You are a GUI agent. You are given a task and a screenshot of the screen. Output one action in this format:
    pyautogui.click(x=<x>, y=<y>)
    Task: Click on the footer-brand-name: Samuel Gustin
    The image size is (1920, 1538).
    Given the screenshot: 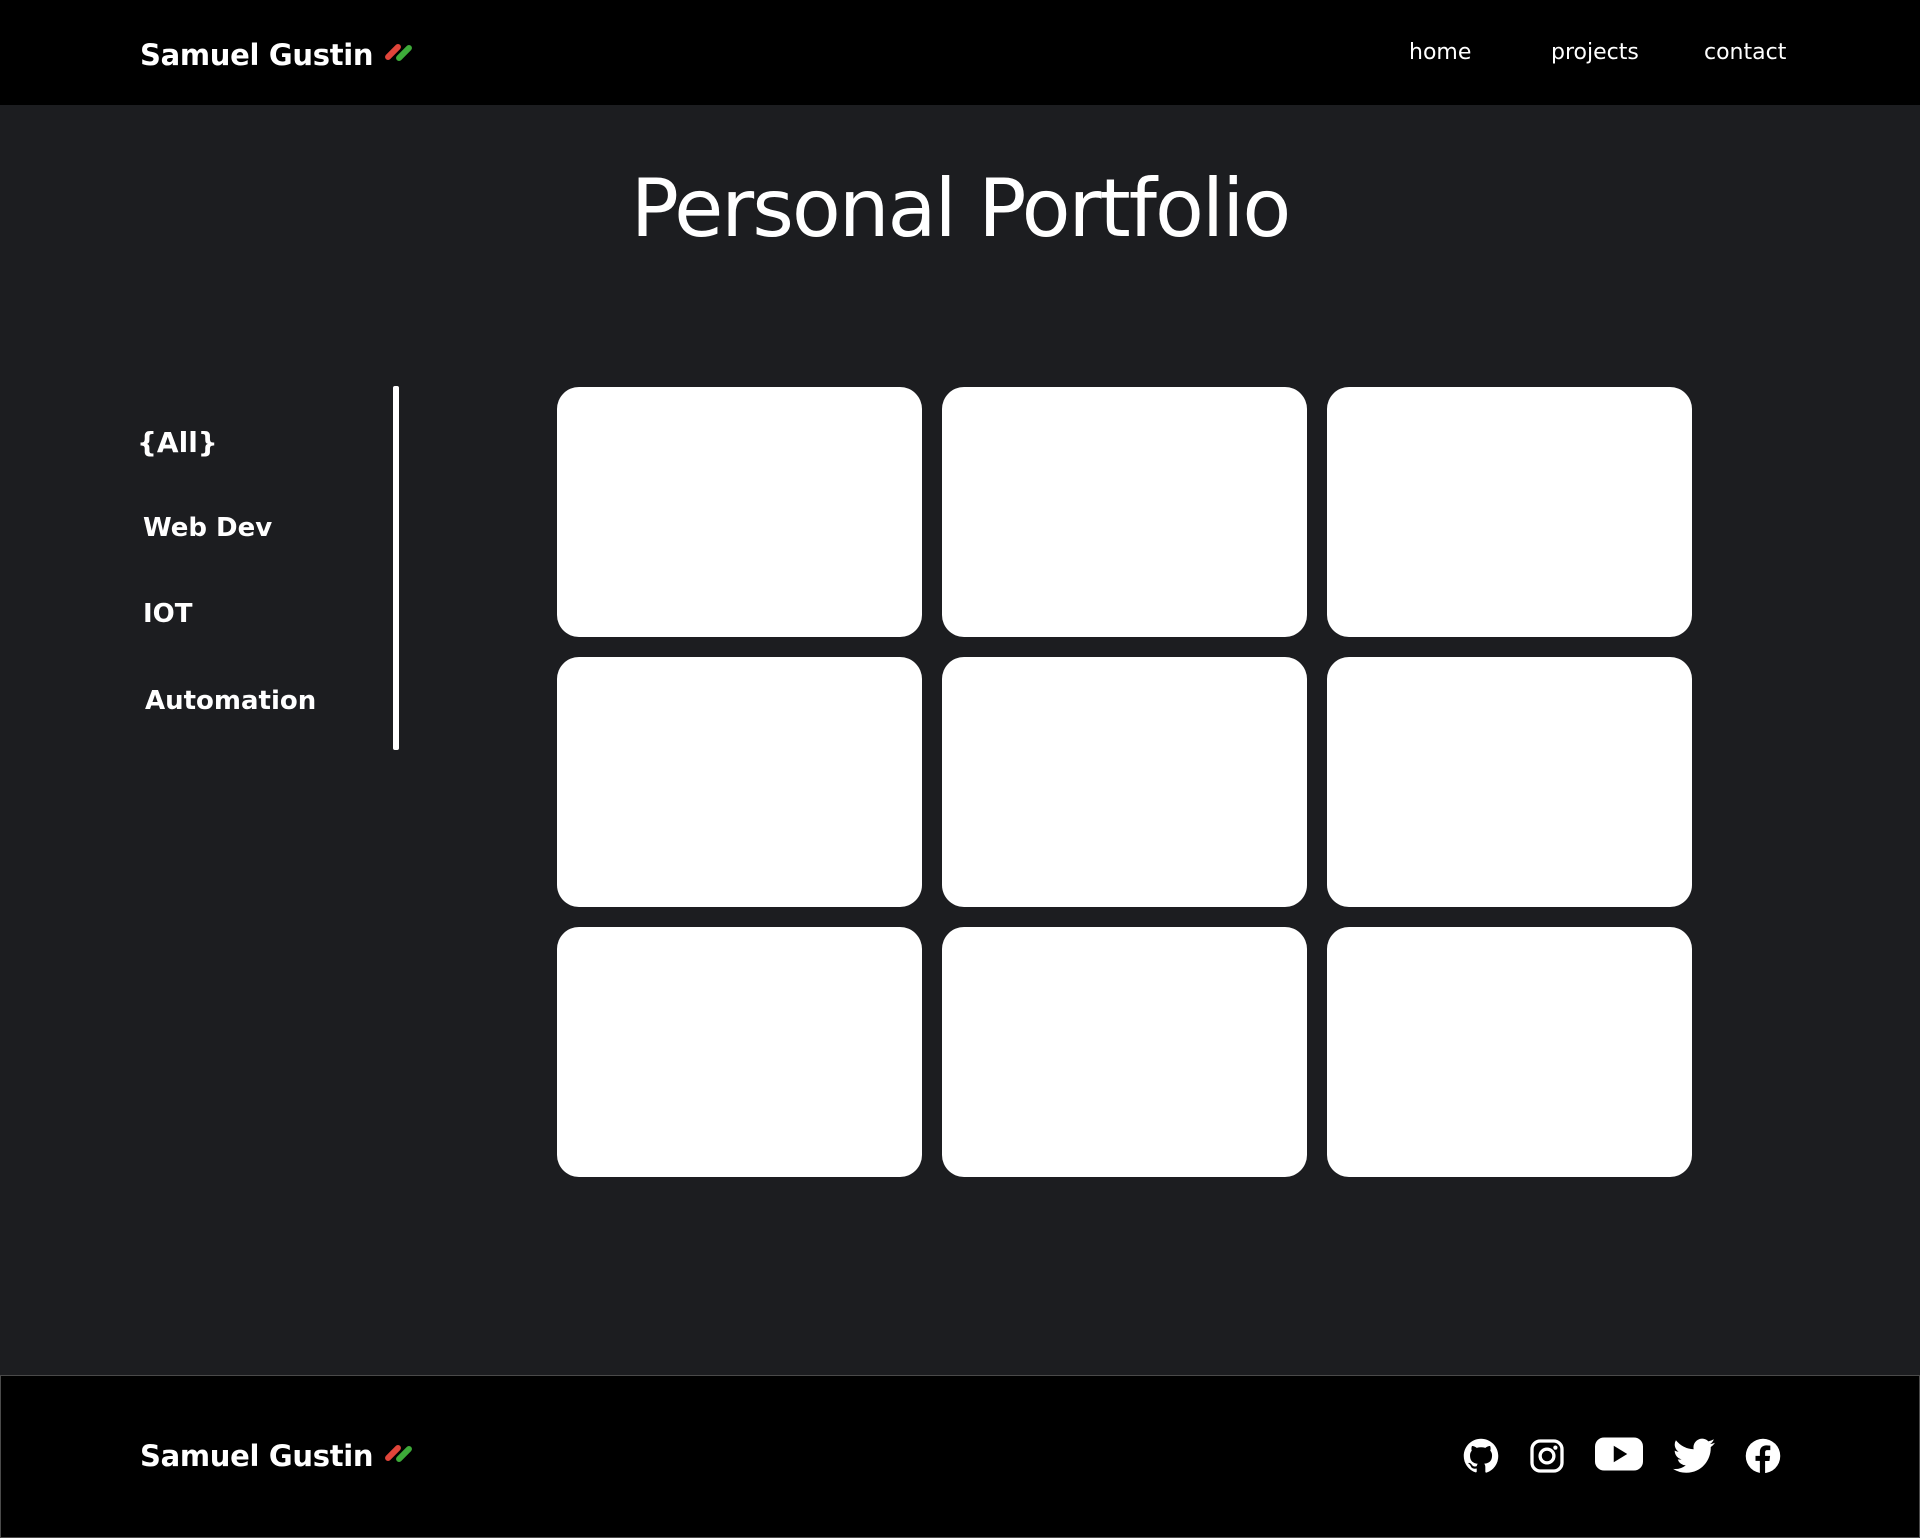 What is the action you would take?
    pyautogui.click(x=257, y=1456)
    